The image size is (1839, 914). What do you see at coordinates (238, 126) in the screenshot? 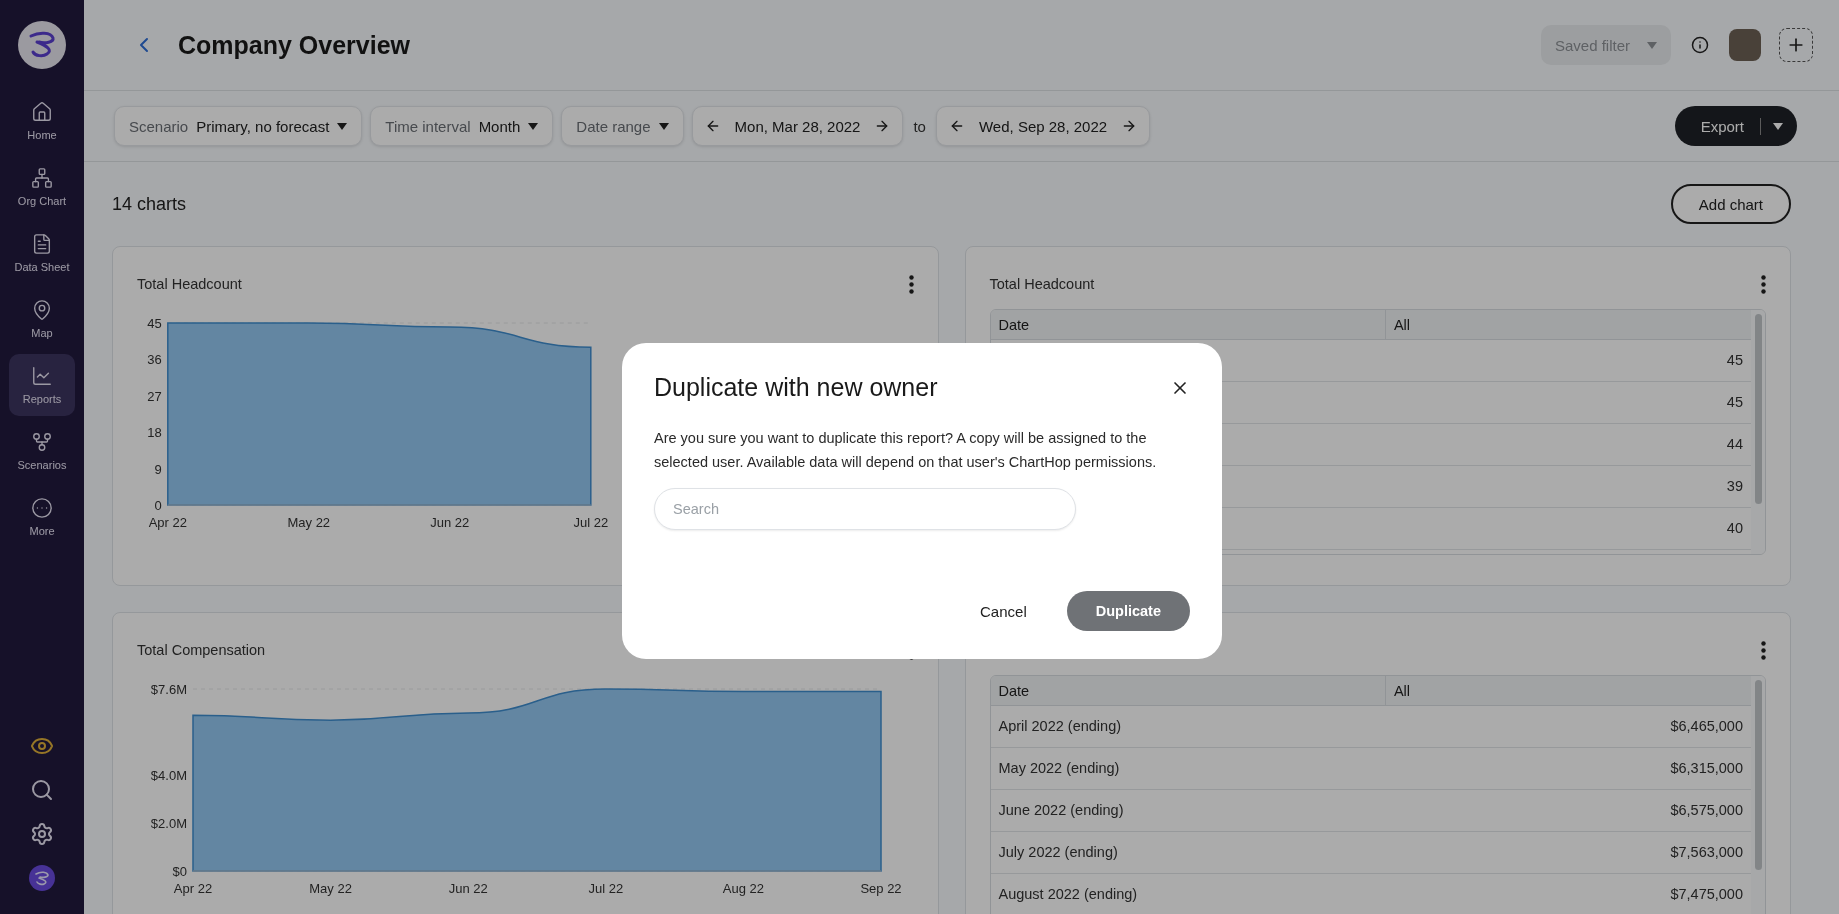
I see `filter-dropdown: Scenario Primary, no forecast` at bounding box center [238, 126].